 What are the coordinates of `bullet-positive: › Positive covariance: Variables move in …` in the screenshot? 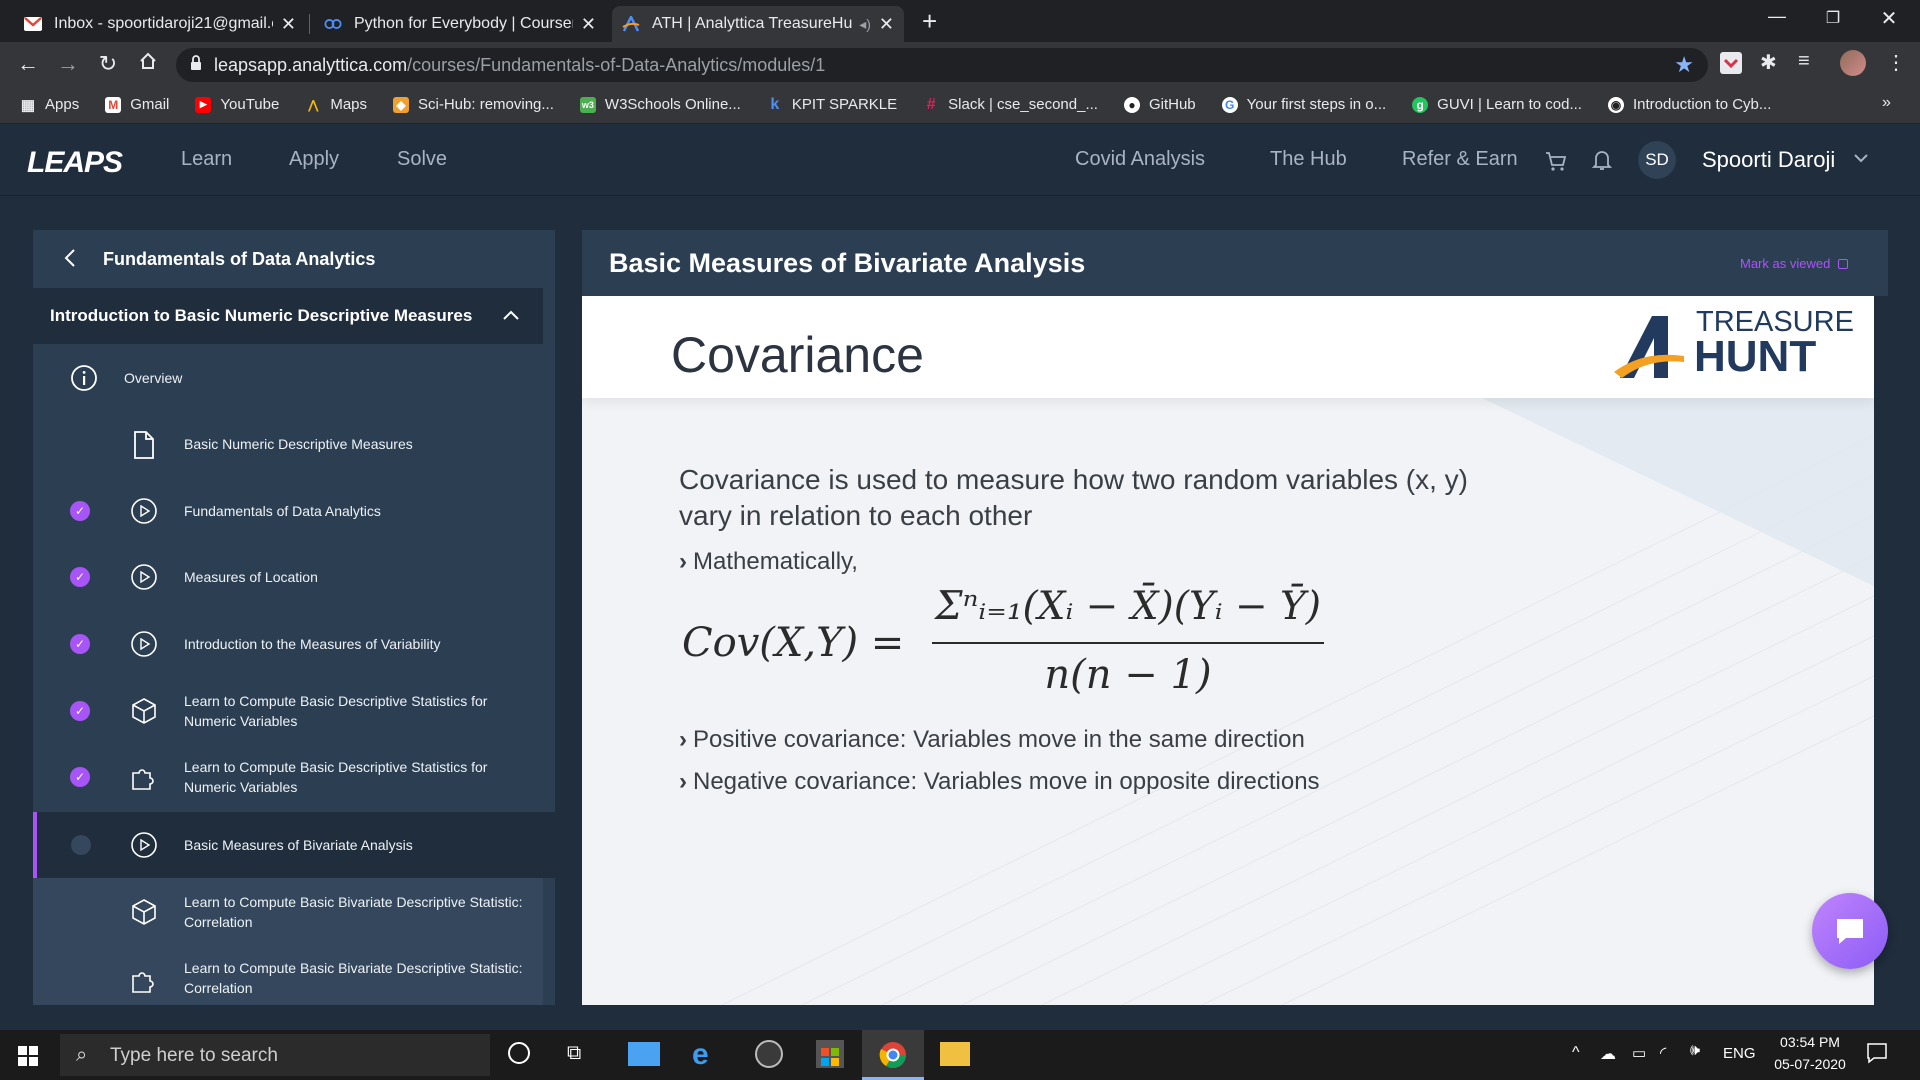 It's located at (992, 740).